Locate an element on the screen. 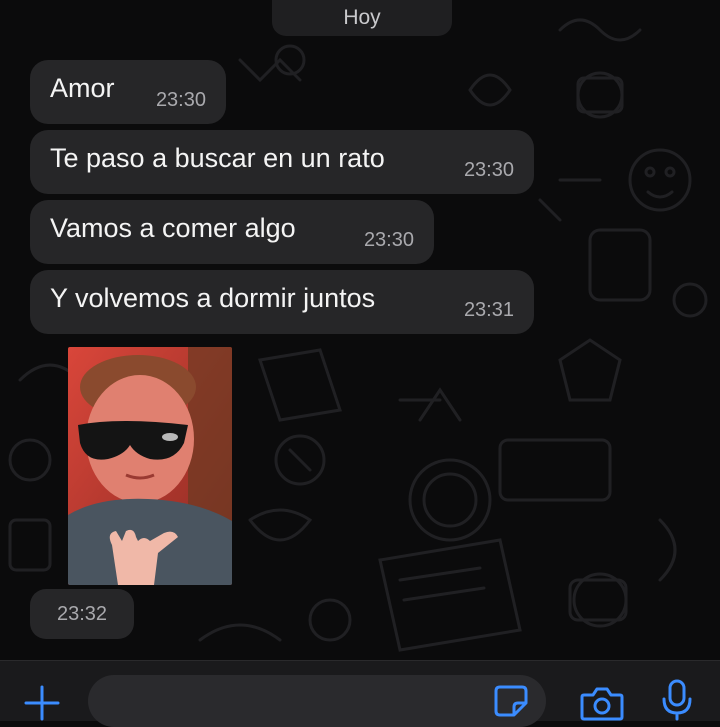  message-bubble: Te paso a buscar en un rato 23:30 is located at coordinates (282, 162).